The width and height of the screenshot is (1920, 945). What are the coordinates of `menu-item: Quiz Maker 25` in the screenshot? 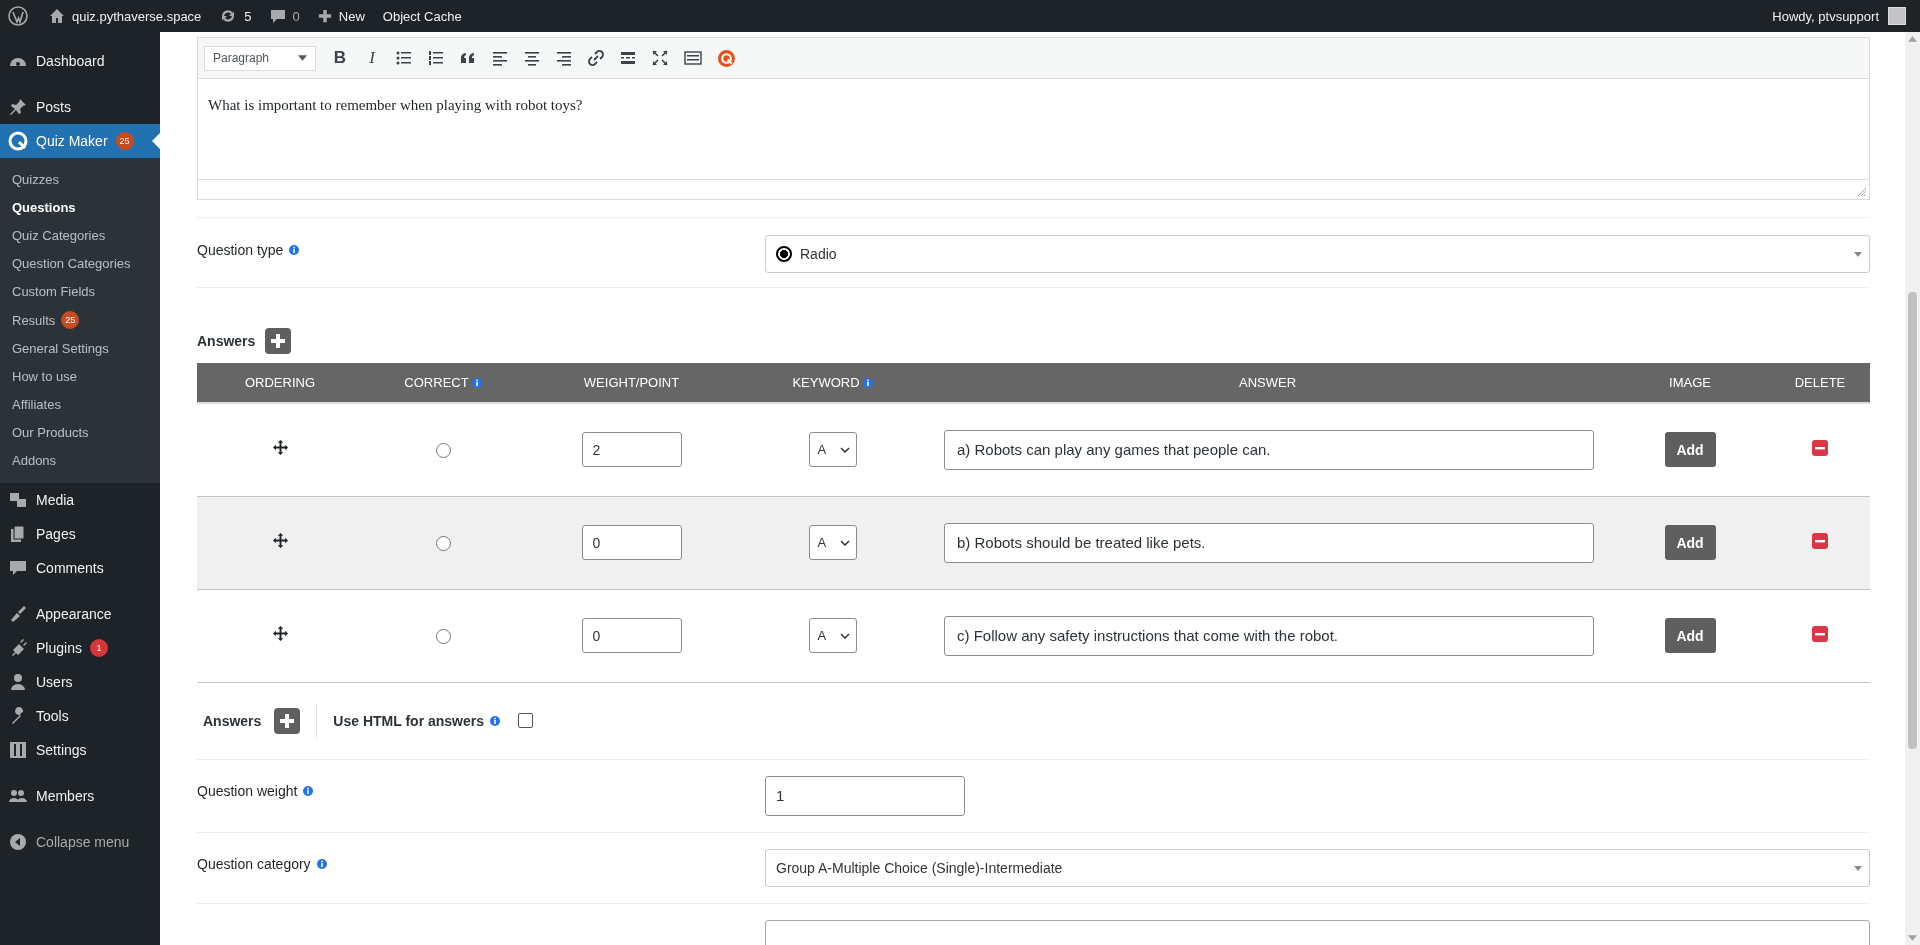 It's located at (80, 141).